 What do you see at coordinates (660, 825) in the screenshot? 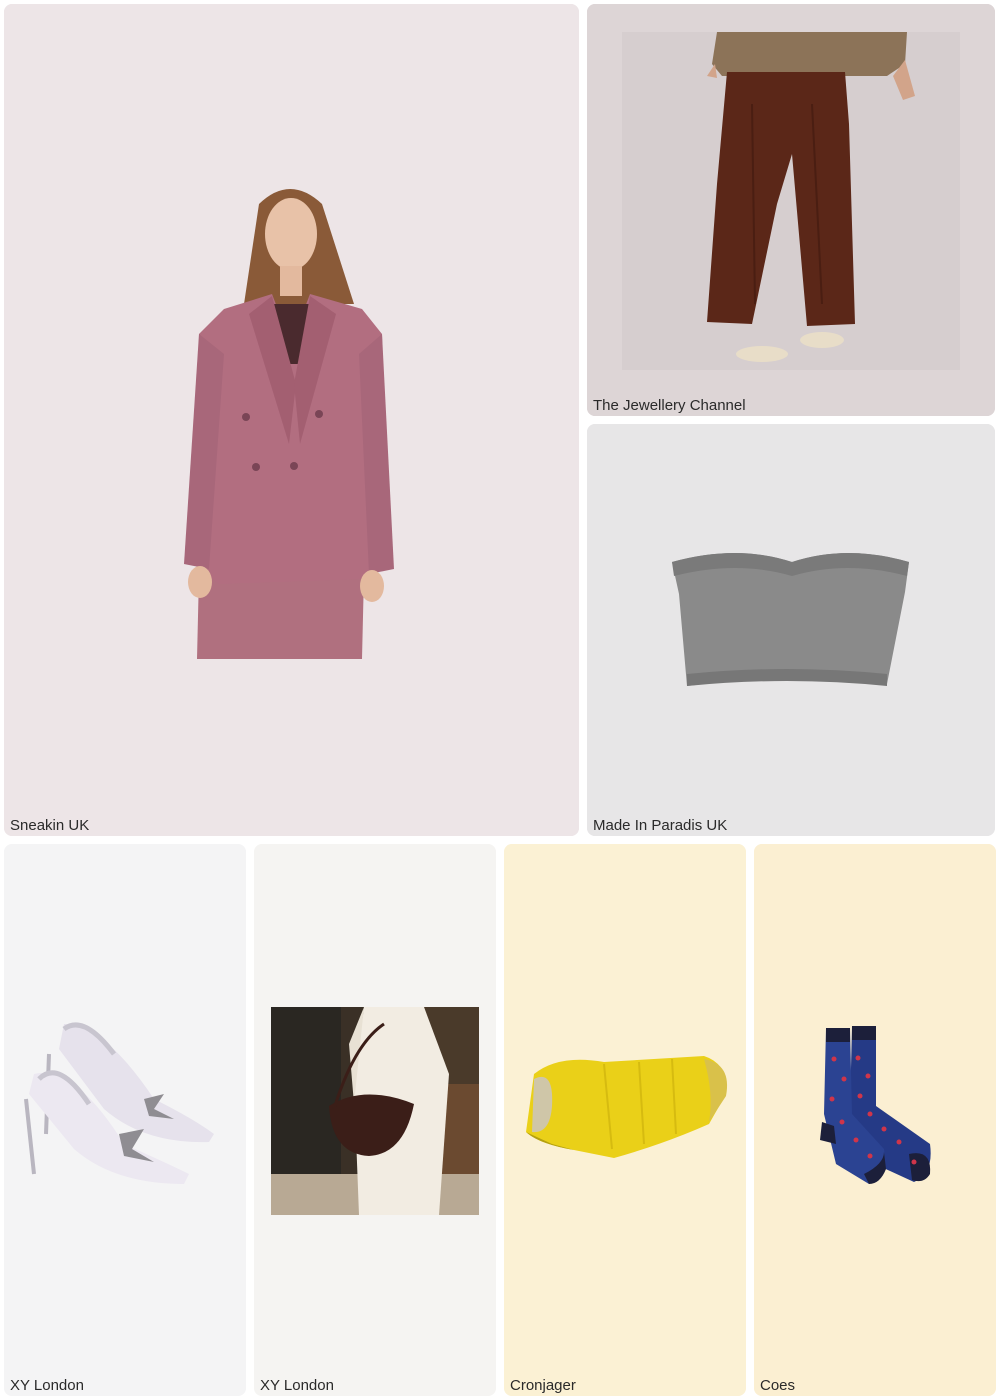
I see `seller-name: Made In Paradis UK` at bounding box center [660, 825].